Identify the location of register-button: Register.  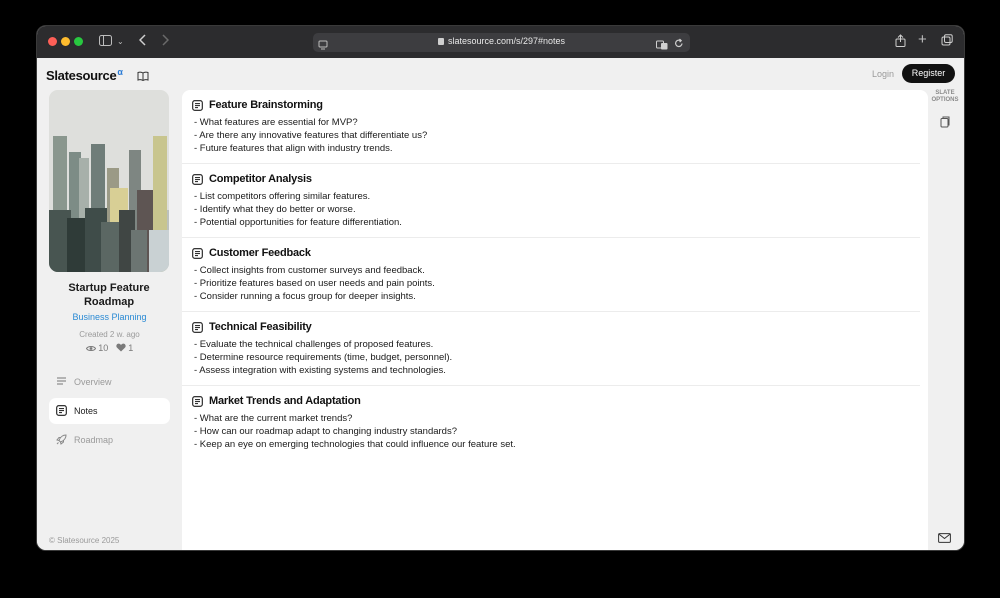
(928, 73).